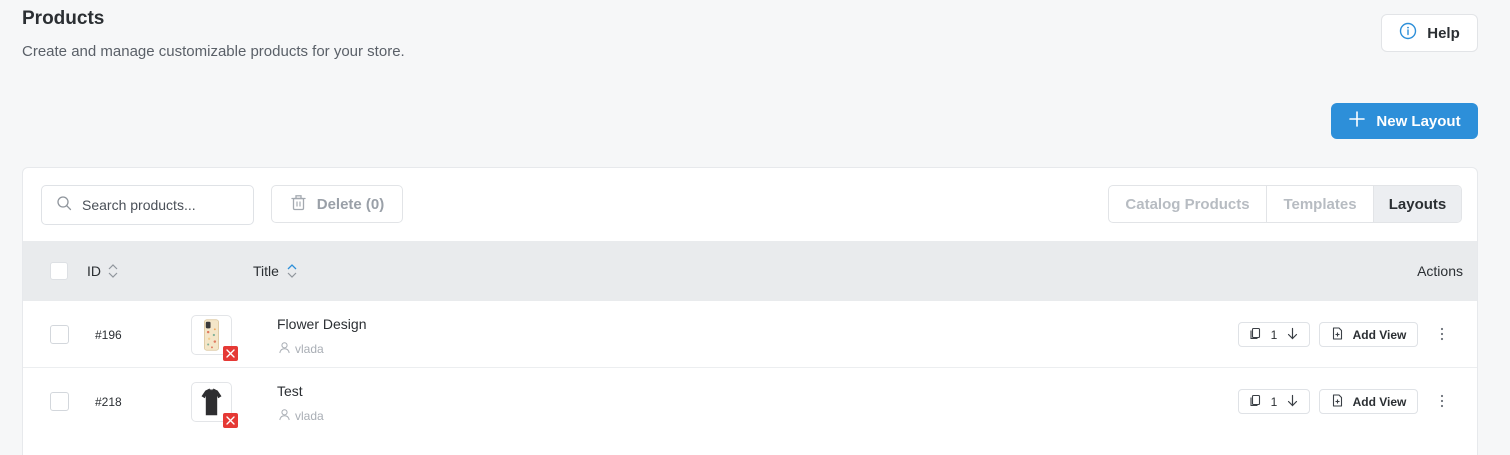 This screenshot has height=455, width=1510. I want to click on search-icon, so click(64, 205).